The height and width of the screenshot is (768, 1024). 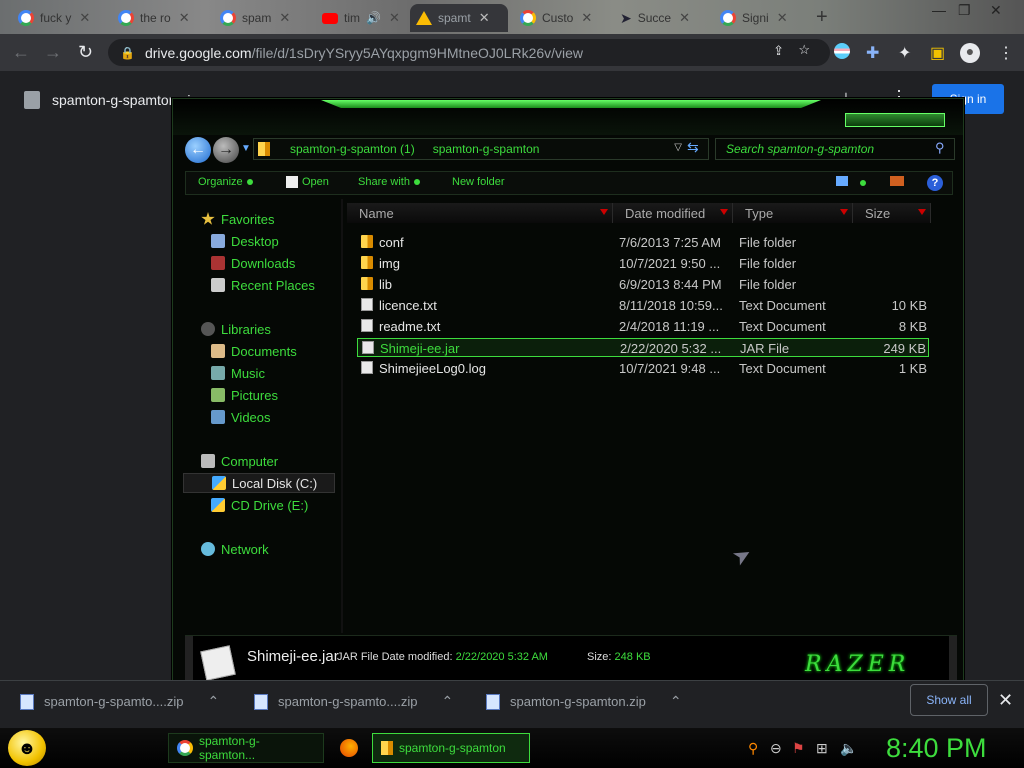 I want to click on share-icon: ⇪, so click(x=778, y=51).